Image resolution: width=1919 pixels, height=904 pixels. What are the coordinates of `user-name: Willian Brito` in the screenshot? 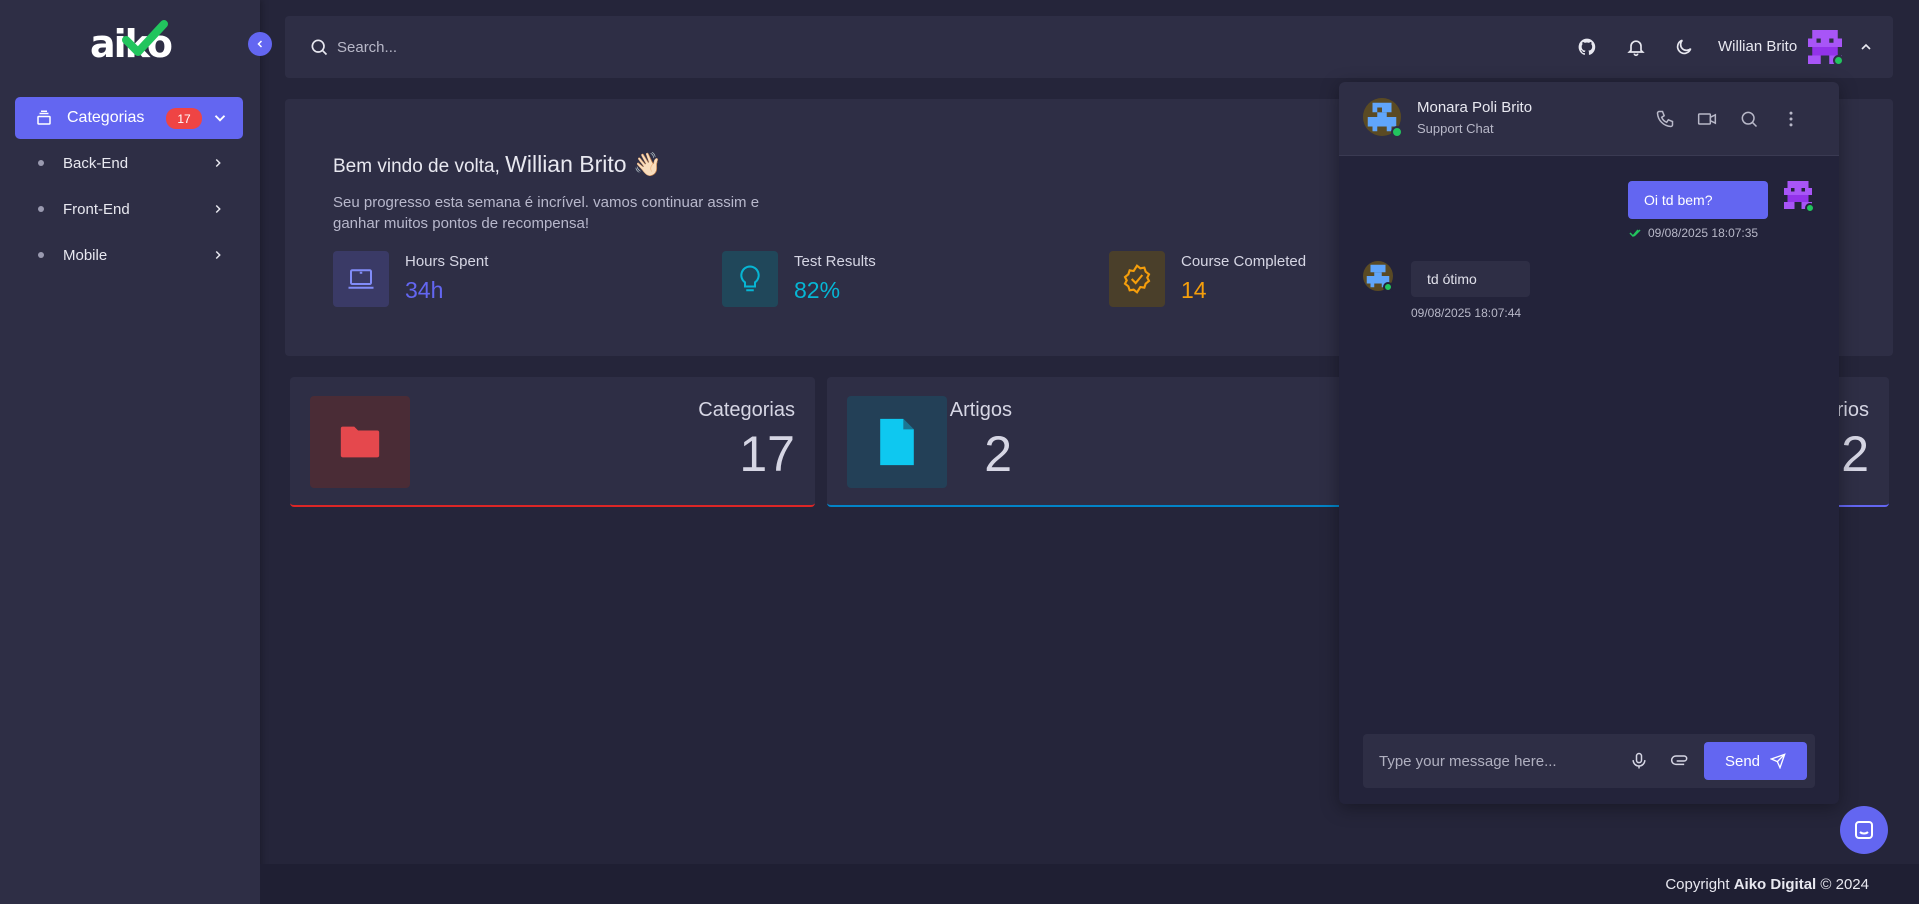 It's located at (1757, 46).